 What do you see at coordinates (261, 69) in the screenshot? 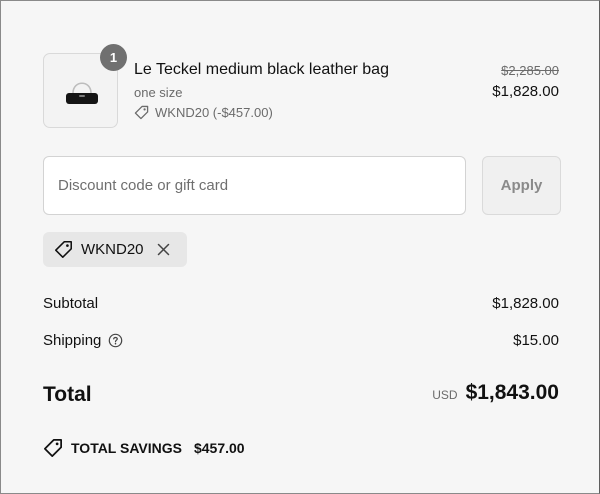
I see `product-name: Le Teckel medium black leather bag` at bounding box center [261, 69].